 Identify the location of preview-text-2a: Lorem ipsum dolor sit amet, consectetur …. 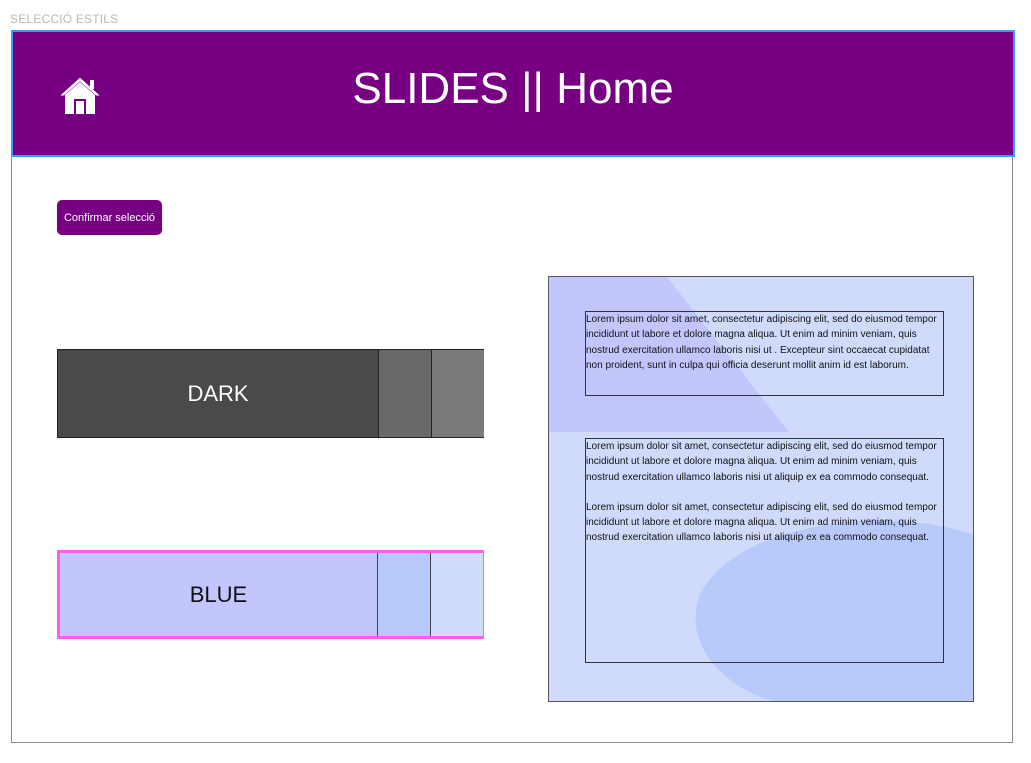
(761, 462).